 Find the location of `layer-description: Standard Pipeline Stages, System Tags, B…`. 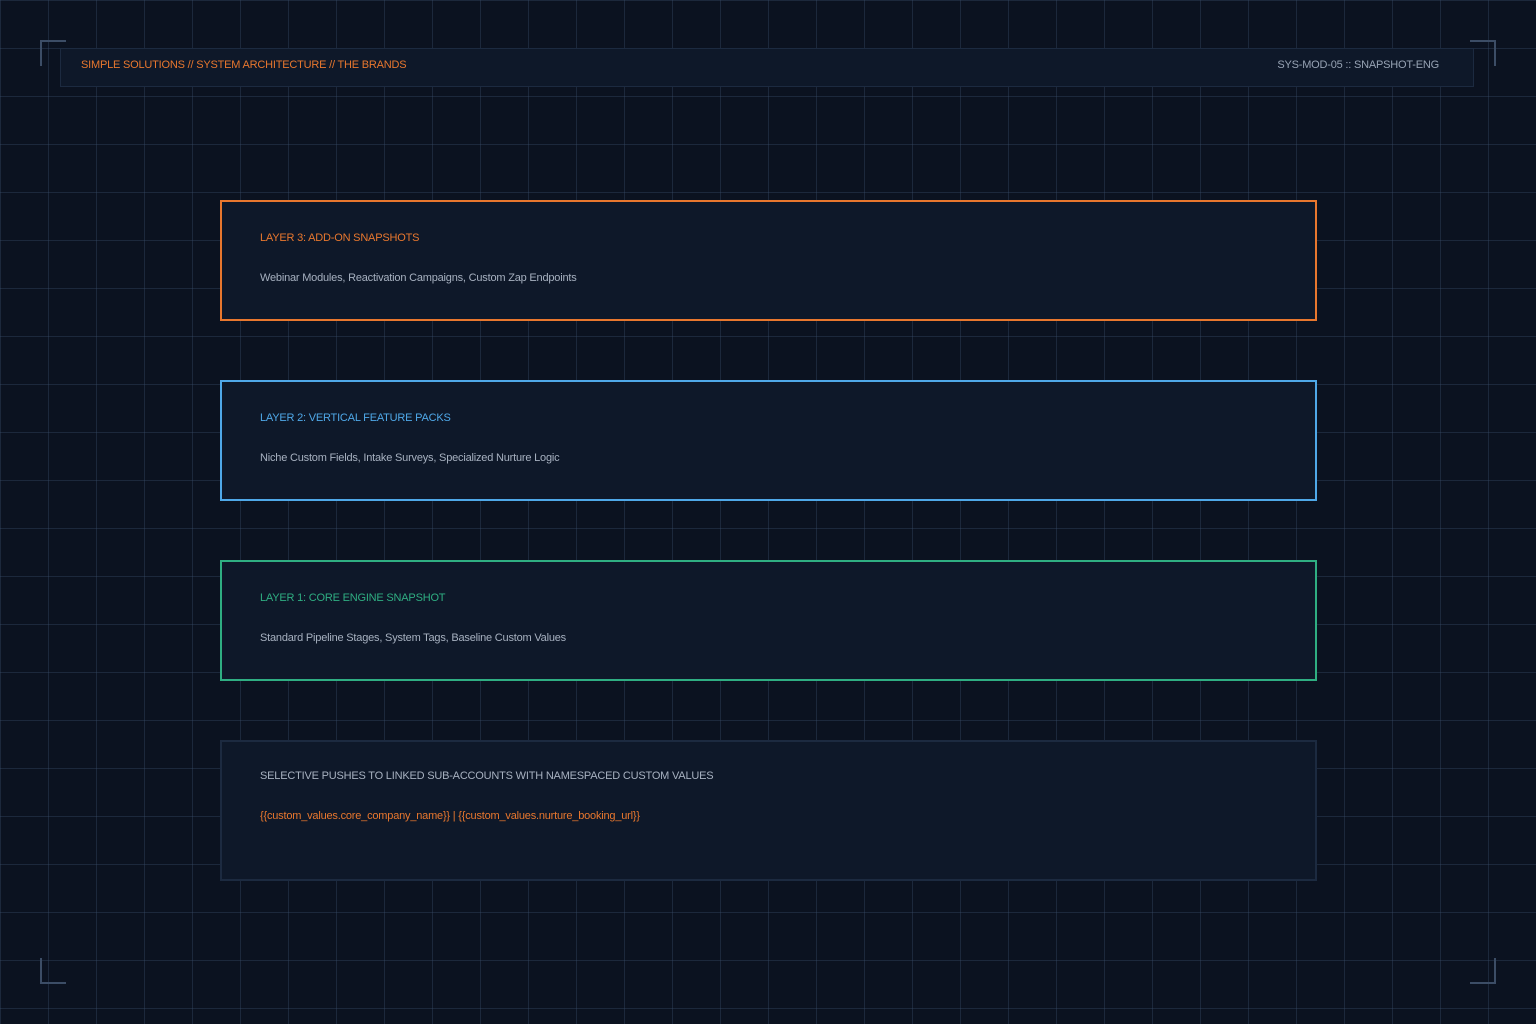

layer-description: Standard Pipeline Stages, System Tags, B… is located at coordinates (413, 638).